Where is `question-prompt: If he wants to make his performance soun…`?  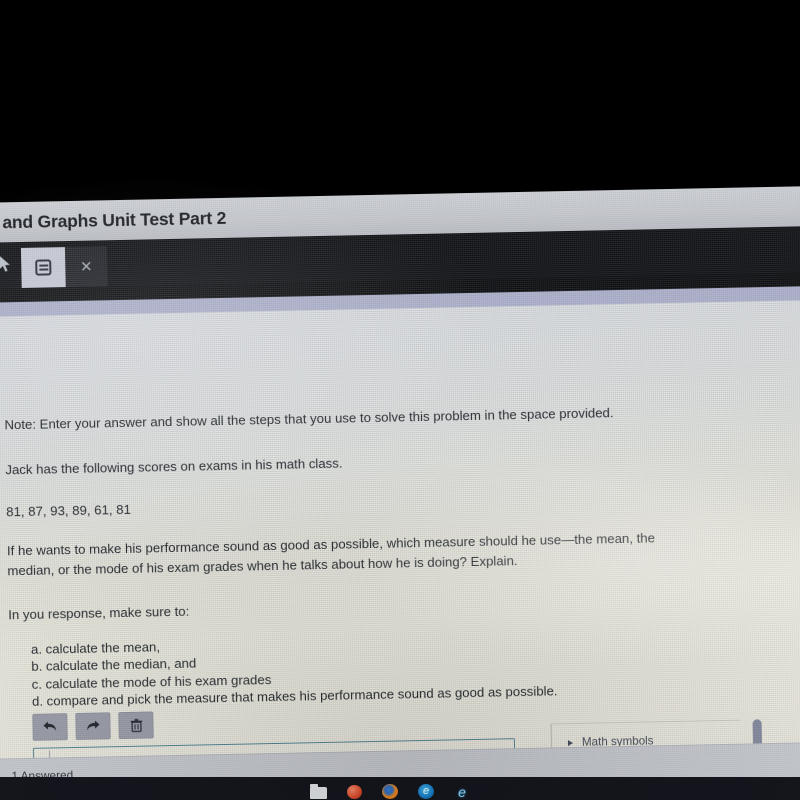
question-prompt: If he wants to make his performance soun… is located at coordinates (331, 554).